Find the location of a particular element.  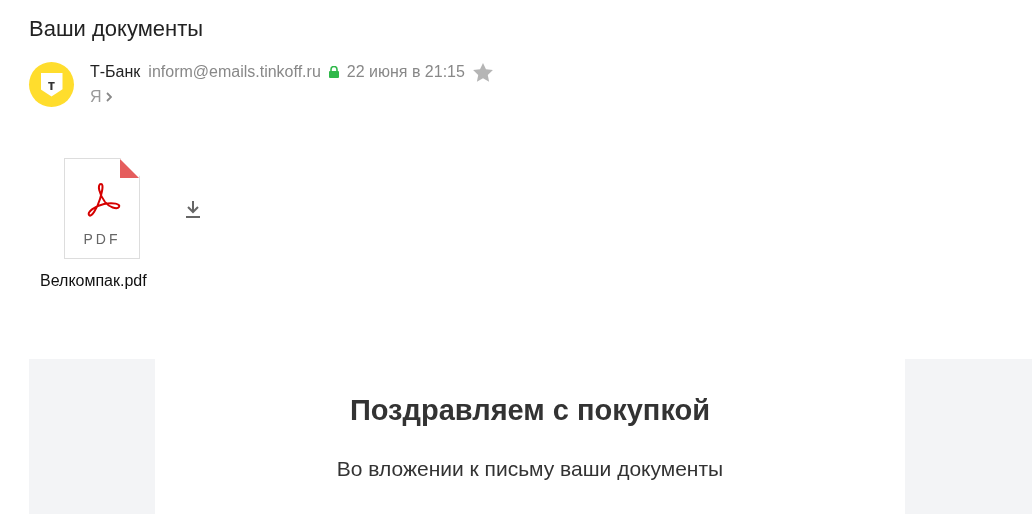

sender-name: Т-Банк is located at coordinates (115, 72).